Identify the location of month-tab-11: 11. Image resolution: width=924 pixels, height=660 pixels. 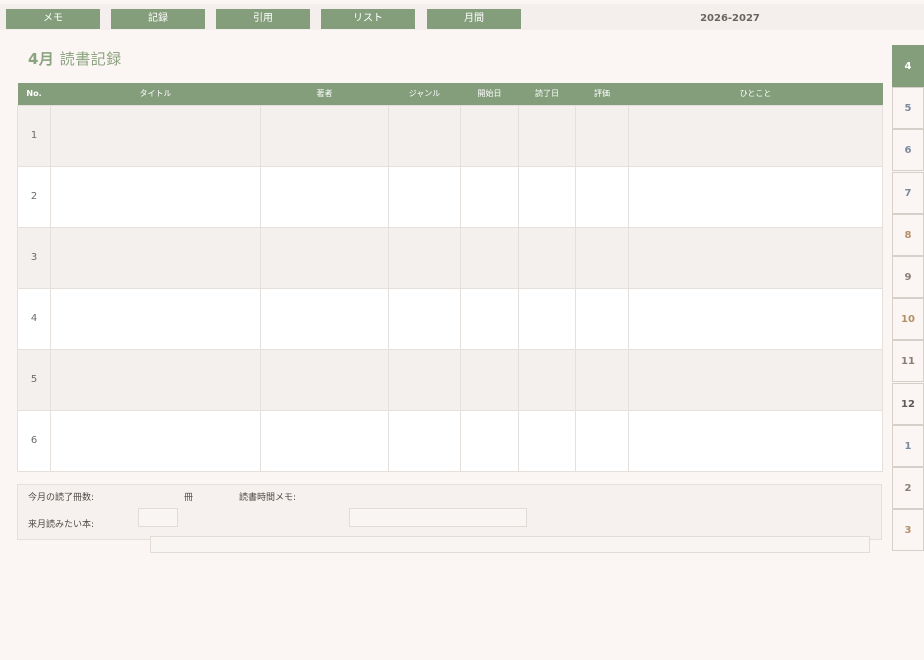
(908, 361).